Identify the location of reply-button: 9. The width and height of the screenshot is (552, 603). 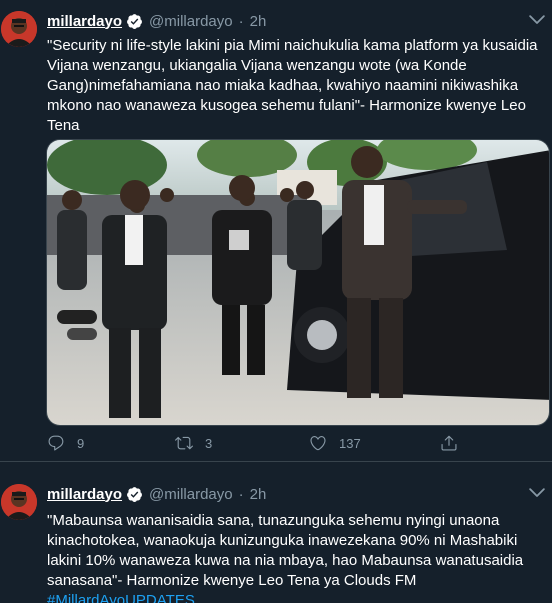
(65, 443).